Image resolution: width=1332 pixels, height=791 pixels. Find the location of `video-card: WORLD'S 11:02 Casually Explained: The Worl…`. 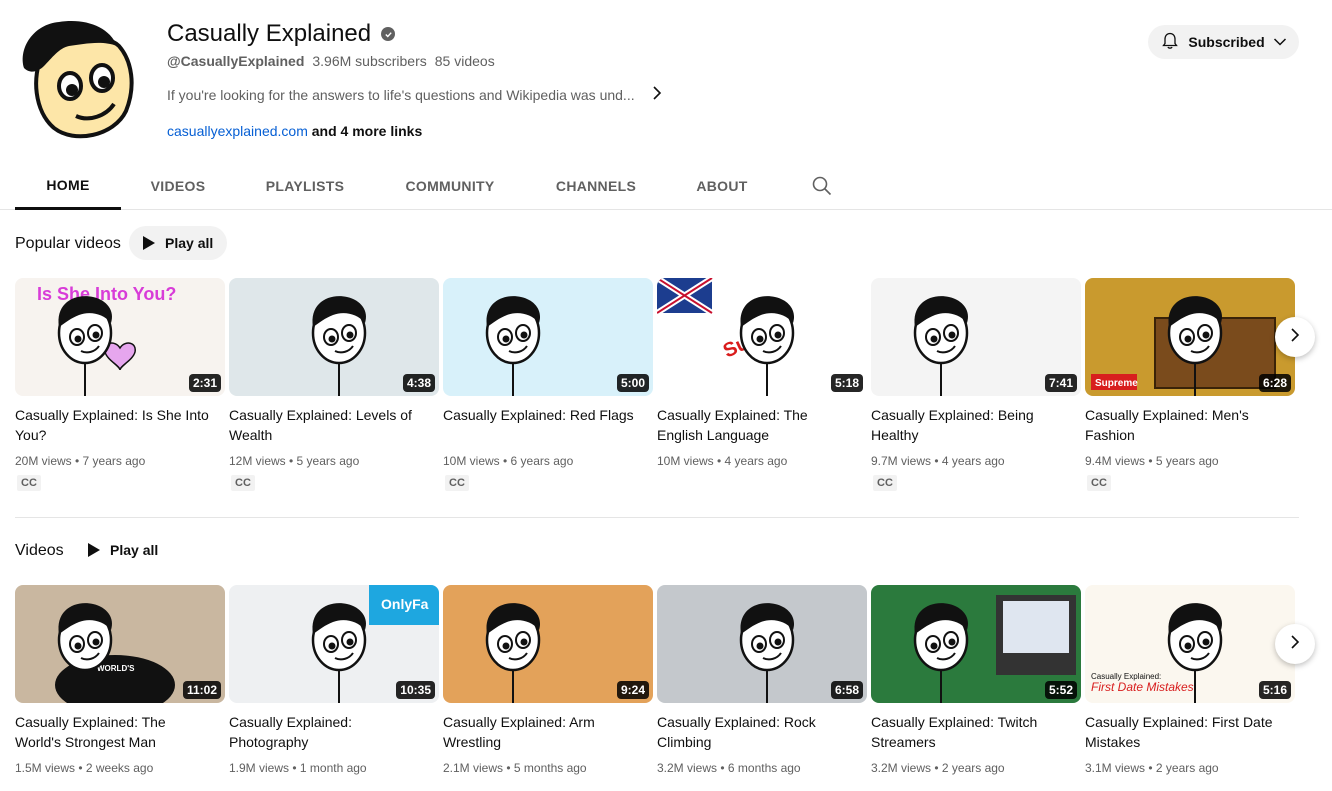

video-card: WORLD'S 11:02 Casually Explained: The Worl… is located at coordinates (120, 688).